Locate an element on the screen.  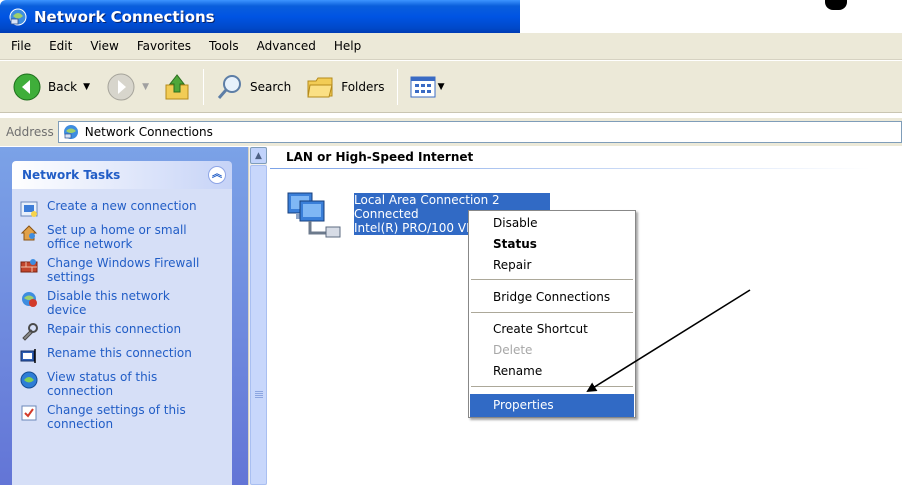
task-pane-scrollbar: ▲ is located at coordinates (257, 316).